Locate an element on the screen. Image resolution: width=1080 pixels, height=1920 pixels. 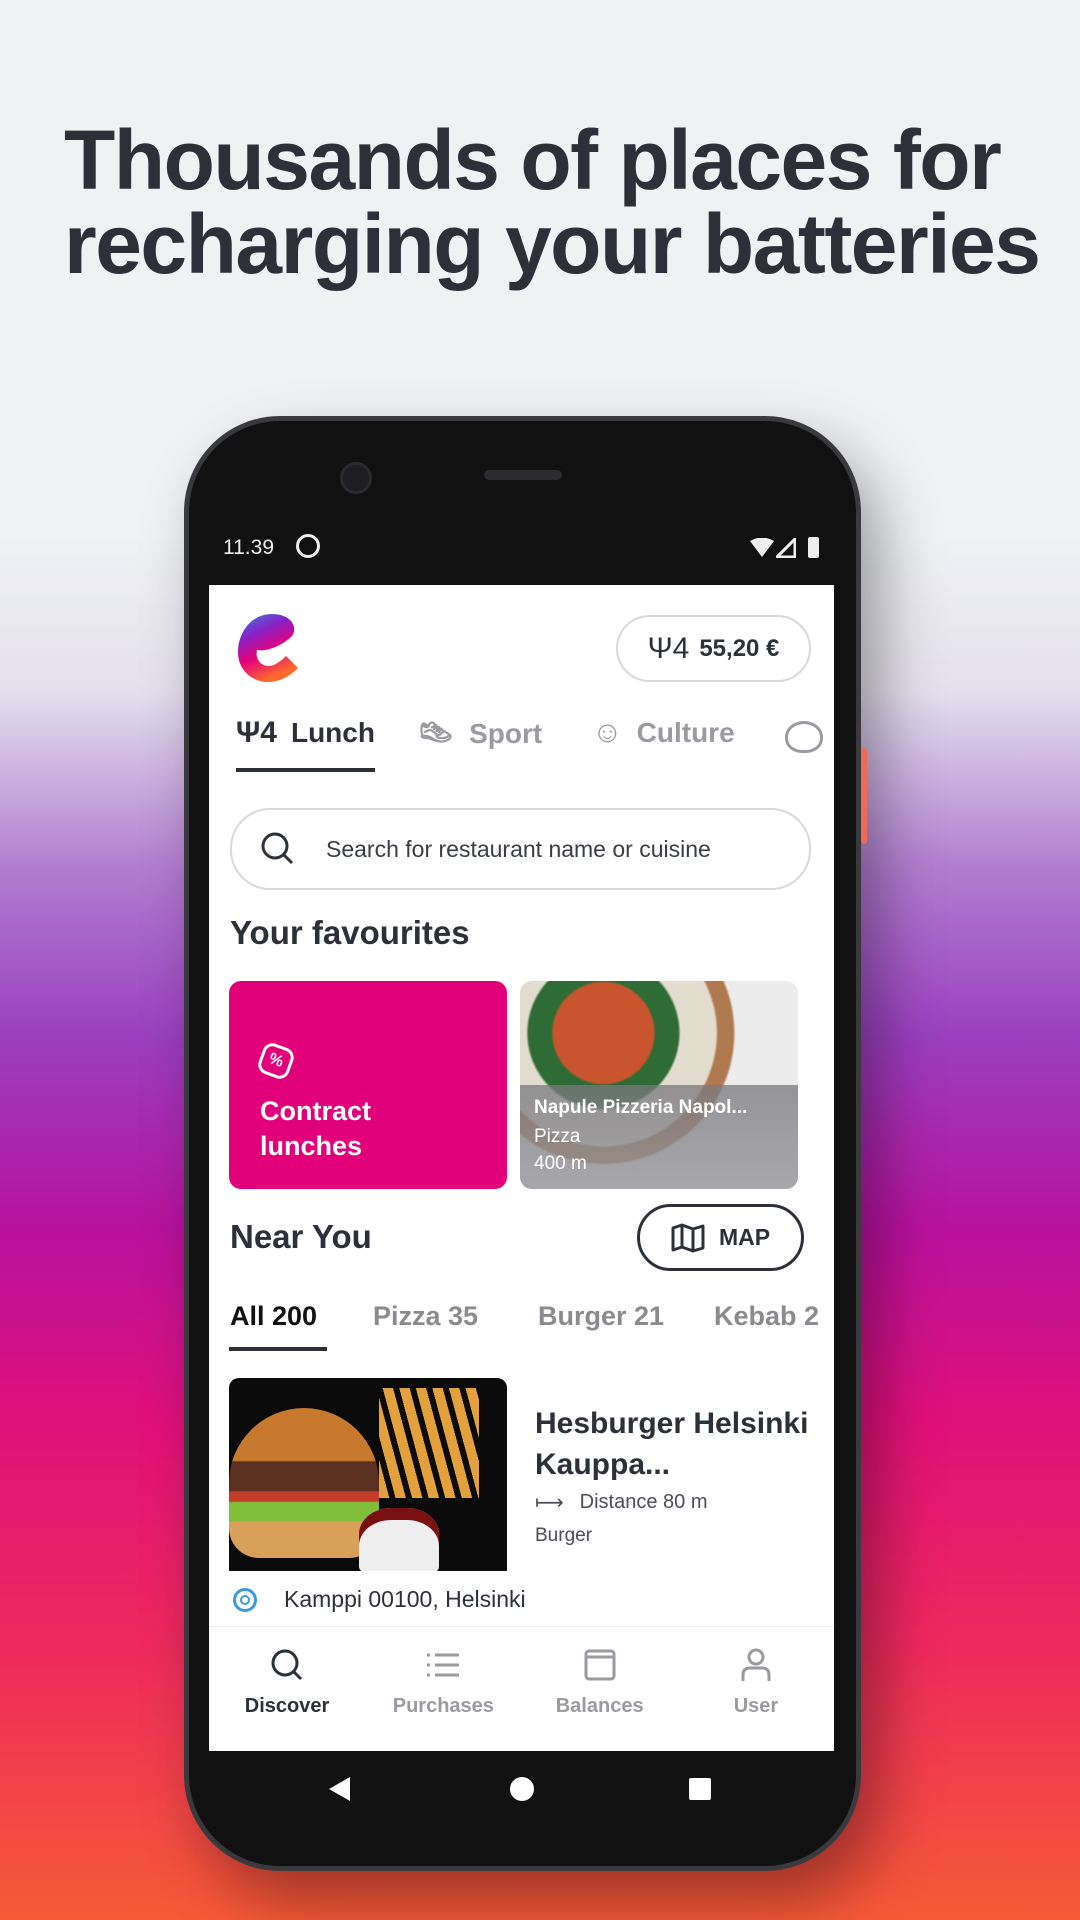
map-button: MAP is located at coordinates (720, 1237).